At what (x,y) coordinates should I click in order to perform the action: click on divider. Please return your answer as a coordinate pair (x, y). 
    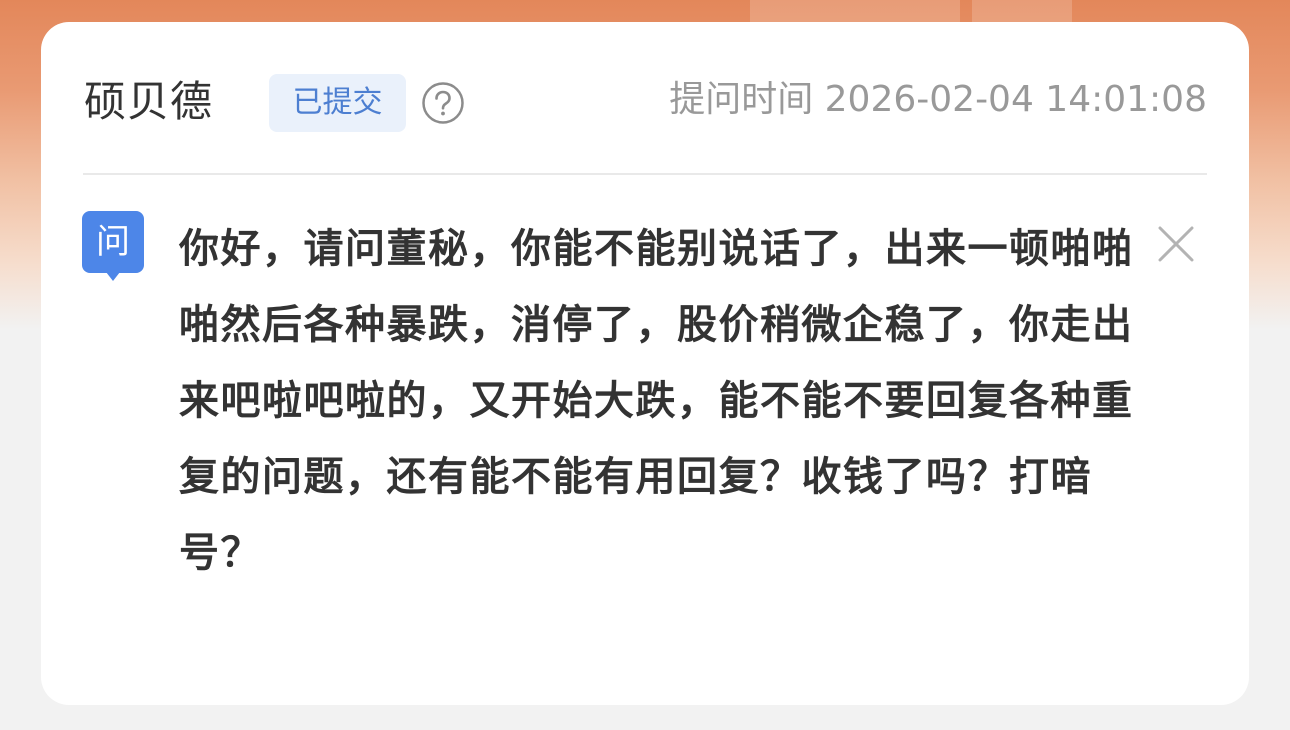
    Looking at the image, I should click on (645, 174).